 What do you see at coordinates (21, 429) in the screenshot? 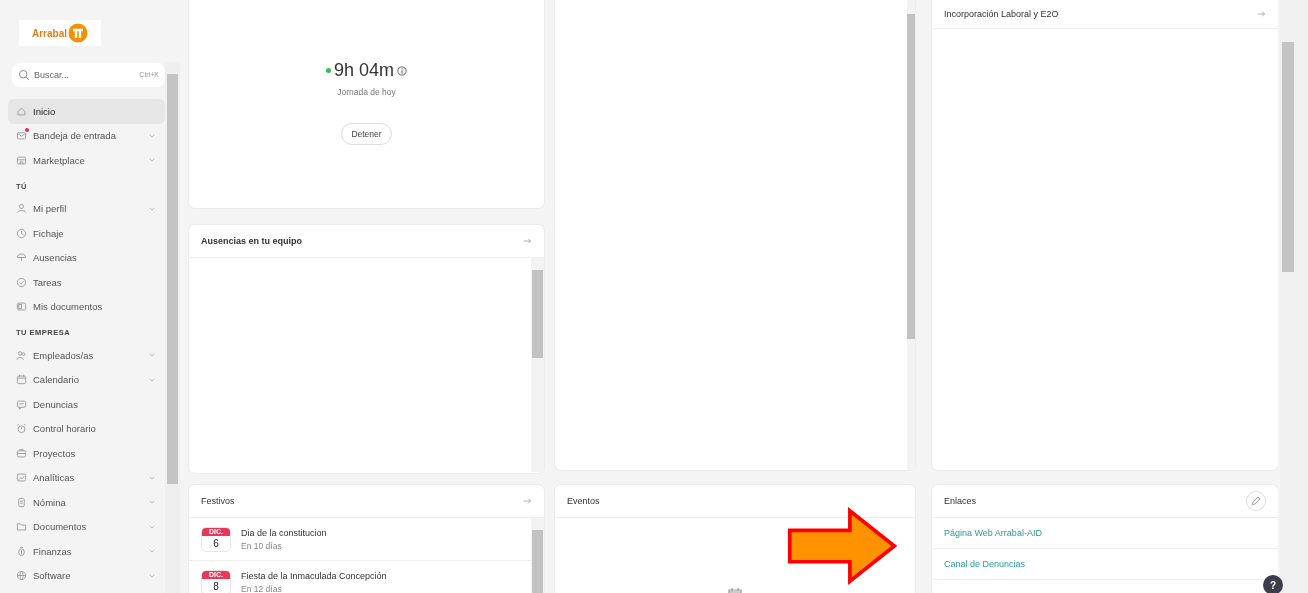
I see `alarm-icon` at bounding box center [21, 429].